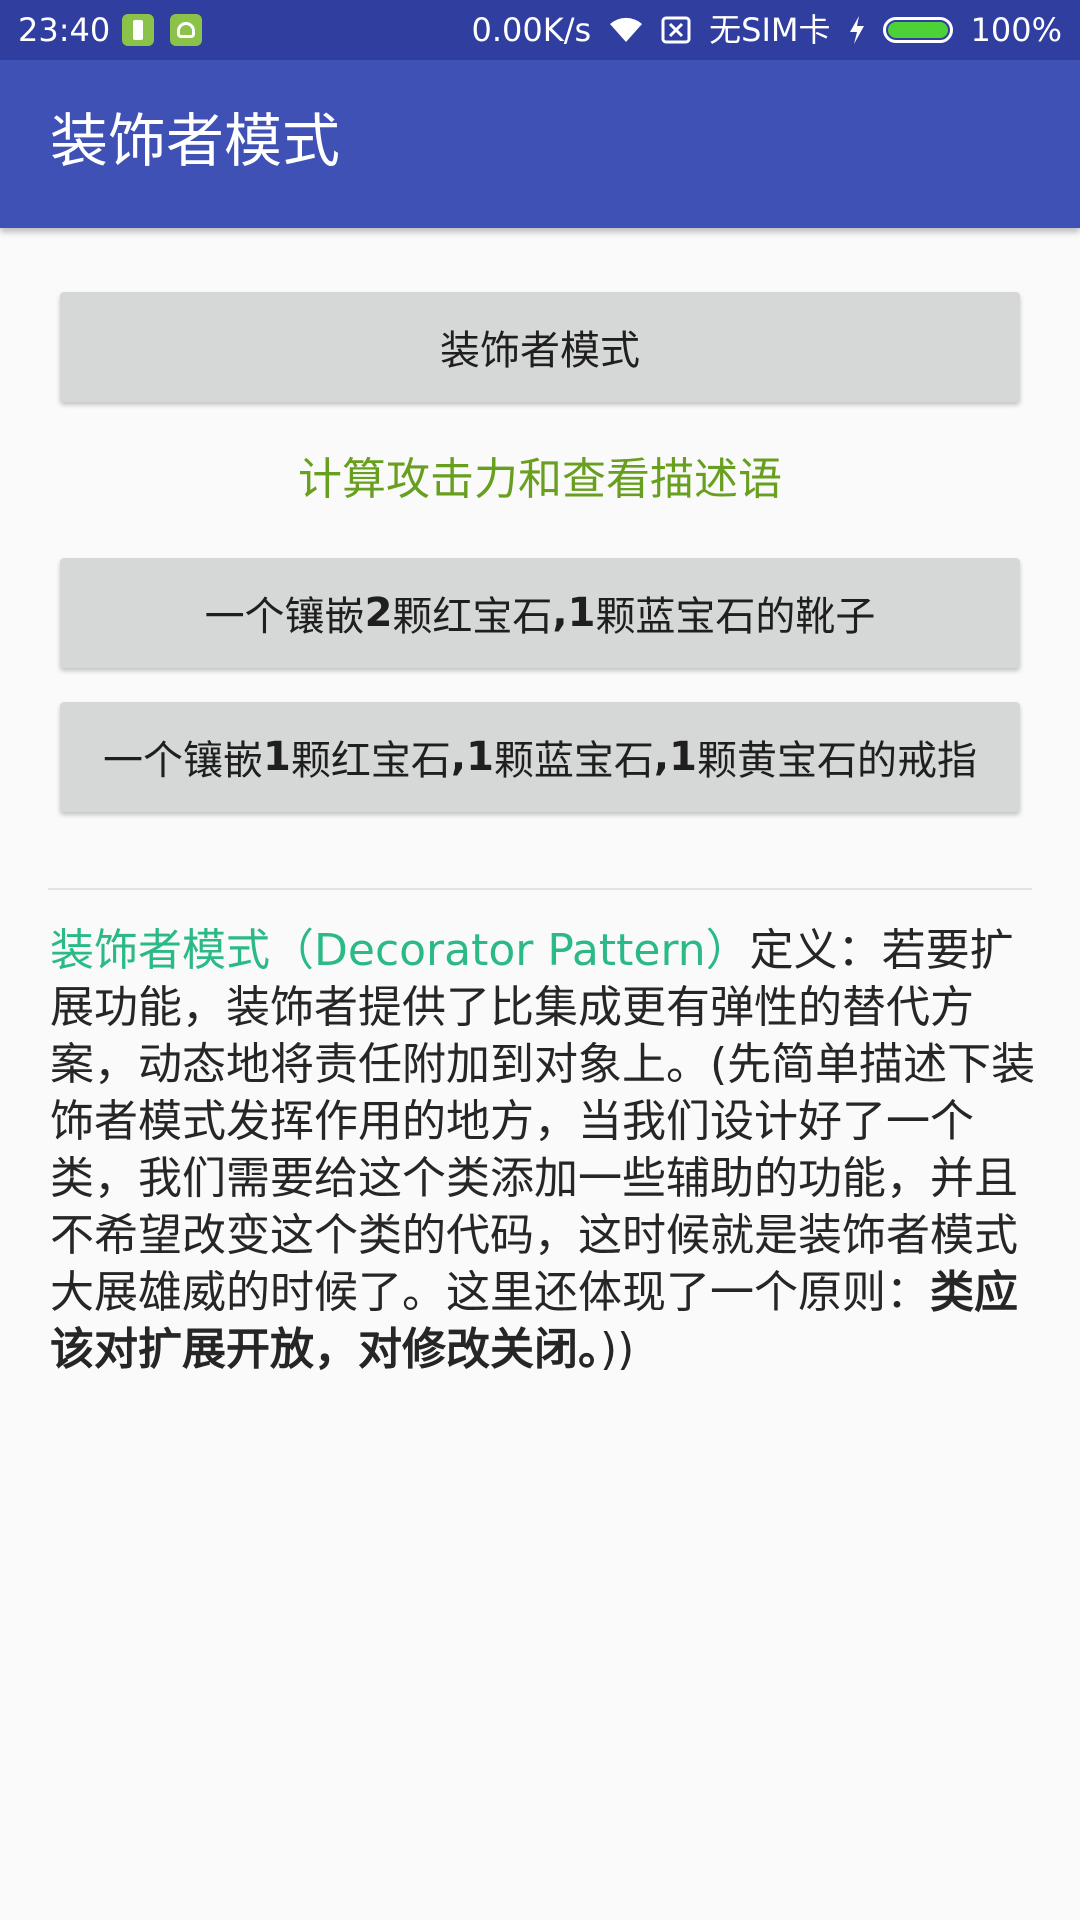 This screenshot has height=1920, width=1080. I want to click on boot-label-mid1: 颗红宝石, so click(472, 617).